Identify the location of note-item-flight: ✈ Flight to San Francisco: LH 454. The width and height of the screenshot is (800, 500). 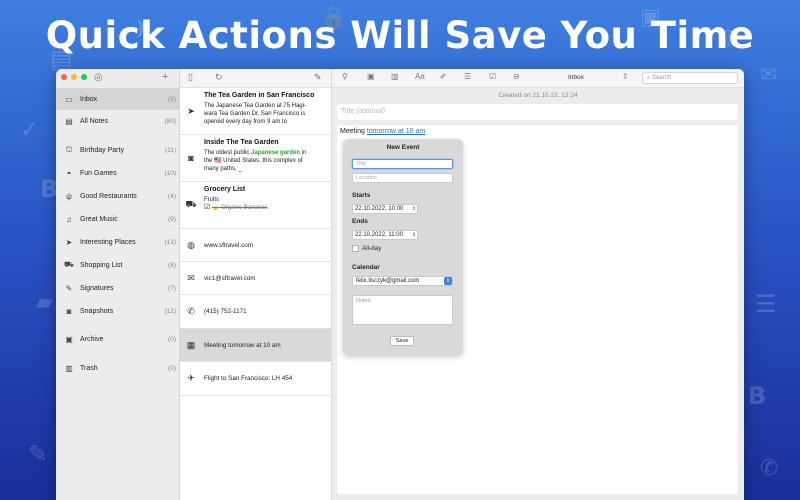
(256, 379).